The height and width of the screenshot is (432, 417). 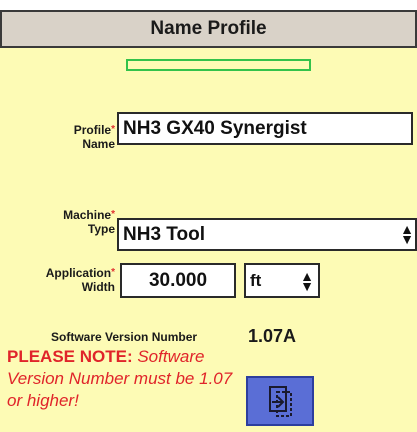 What do you see at coordinates (92, 130) in the screenshot?
I see `profile-name-label-line1: Profile` at bounding box center [92, 130].